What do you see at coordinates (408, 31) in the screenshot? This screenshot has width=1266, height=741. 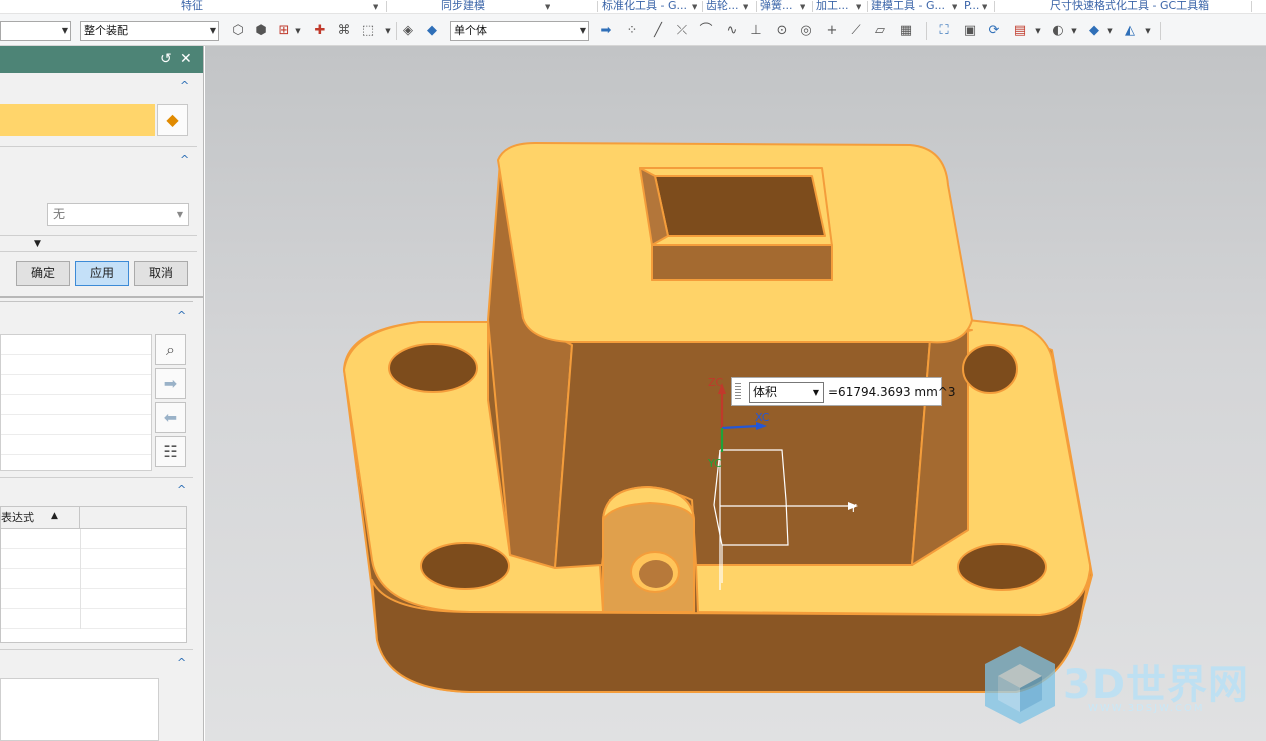 I see `wireframe-box-icon: ◈` at bounding box center [408, 31].